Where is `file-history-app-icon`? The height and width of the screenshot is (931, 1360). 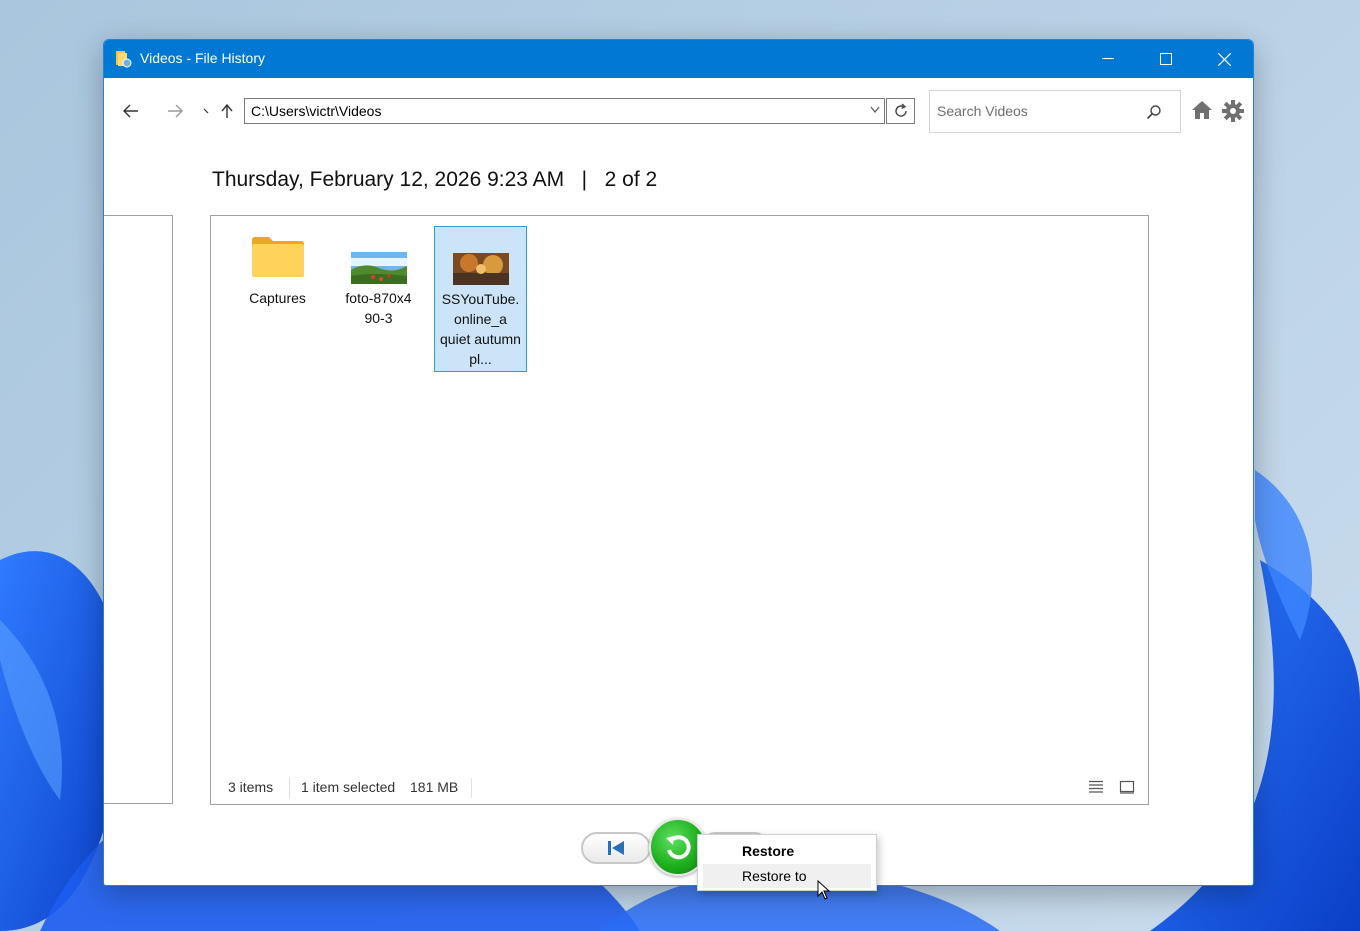 file-history-app-icon is located at coordinates (124, 59).